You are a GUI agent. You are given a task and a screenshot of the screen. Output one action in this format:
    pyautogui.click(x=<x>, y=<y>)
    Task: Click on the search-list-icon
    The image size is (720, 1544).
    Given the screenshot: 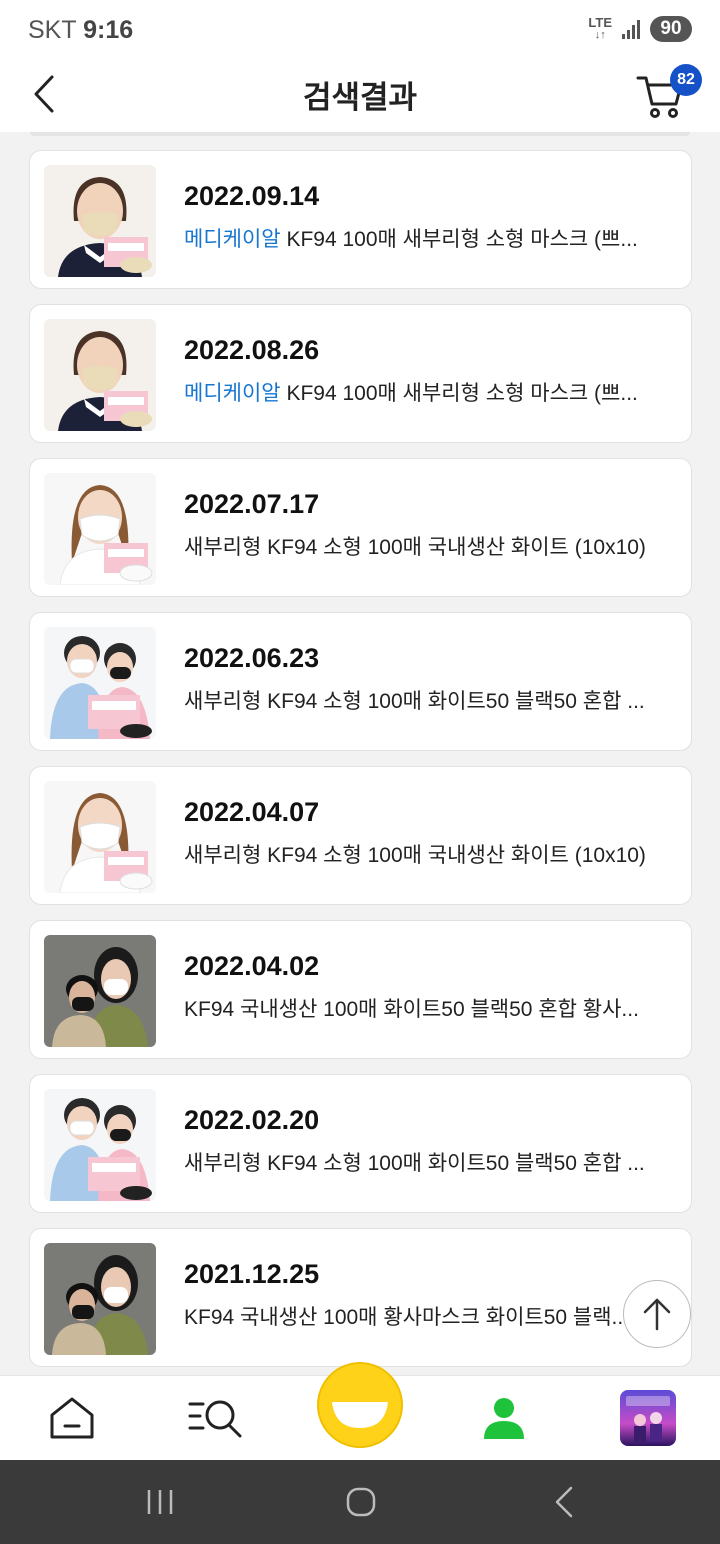 What is the action you would take?
    pyautogui.click(x=215, y=1419)
    